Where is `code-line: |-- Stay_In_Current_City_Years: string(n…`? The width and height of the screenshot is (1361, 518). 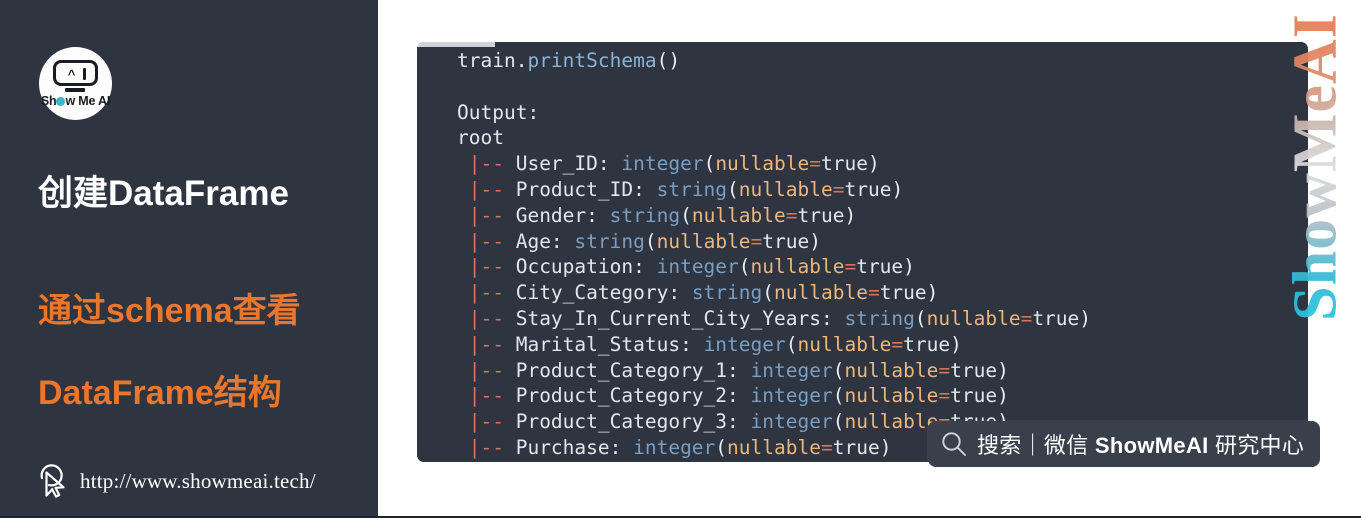 code-line: |-- Stay_In_Current_City_Years: string(n… is located at coordinates (774, 319).